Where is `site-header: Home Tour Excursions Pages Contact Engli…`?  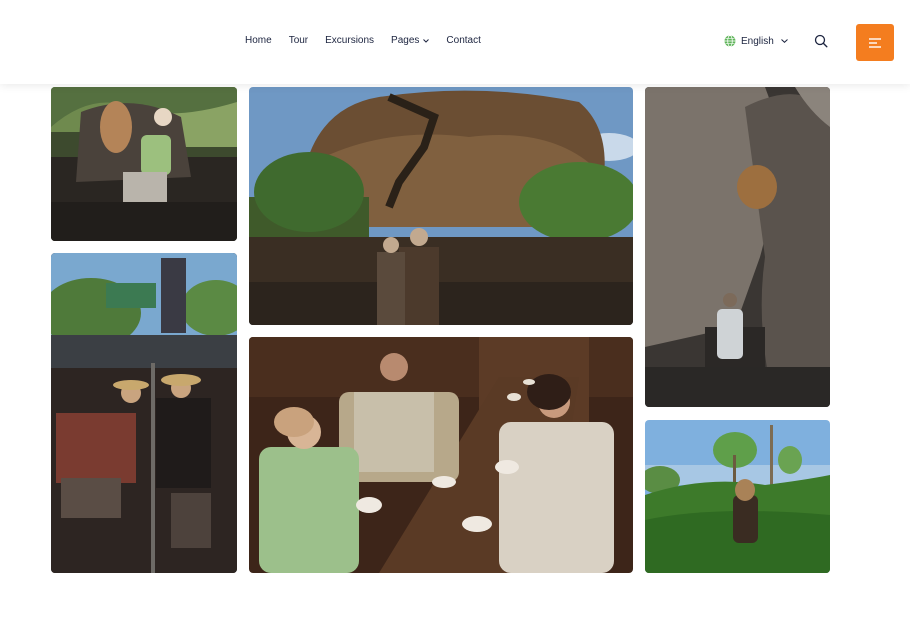 site-header: Home Tour Excursions Pages Contact Engli… is located at coordinates (455, 42).